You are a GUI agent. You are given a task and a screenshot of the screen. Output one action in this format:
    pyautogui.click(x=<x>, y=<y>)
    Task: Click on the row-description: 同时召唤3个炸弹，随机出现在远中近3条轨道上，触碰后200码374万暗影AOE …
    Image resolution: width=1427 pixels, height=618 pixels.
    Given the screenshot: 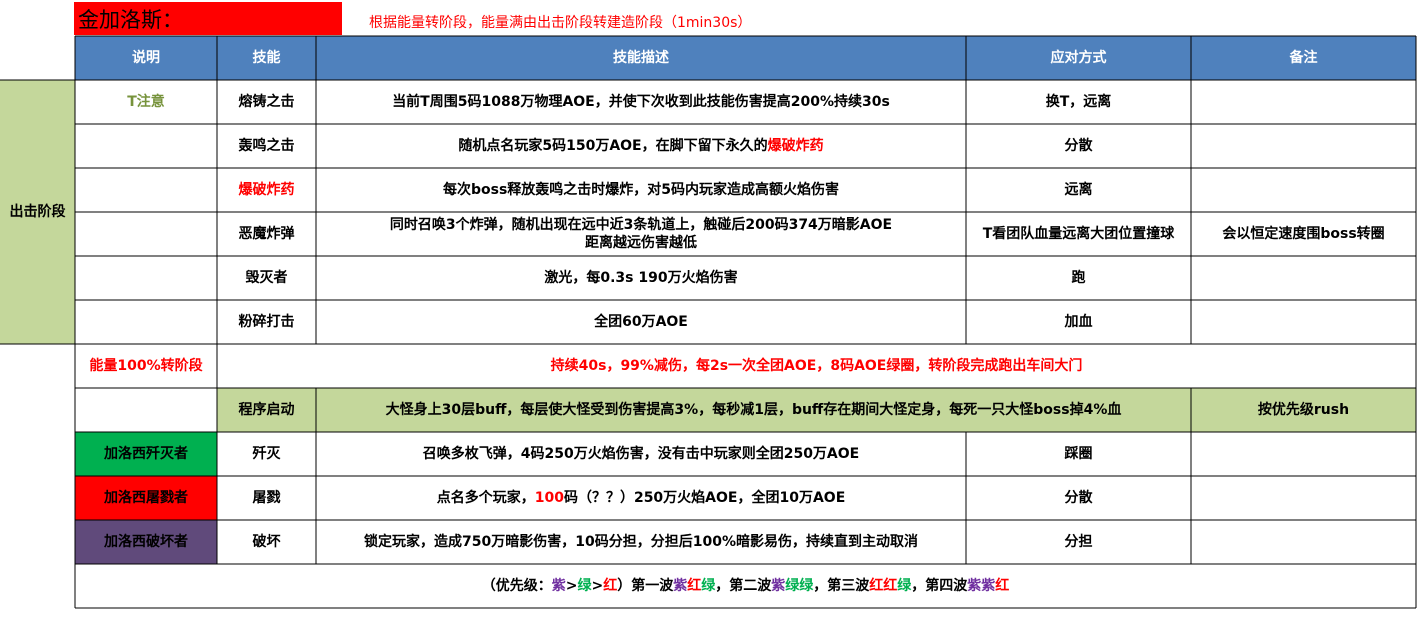 What is the action you would take?
    pyautogui.click(x=641, y=234)
    